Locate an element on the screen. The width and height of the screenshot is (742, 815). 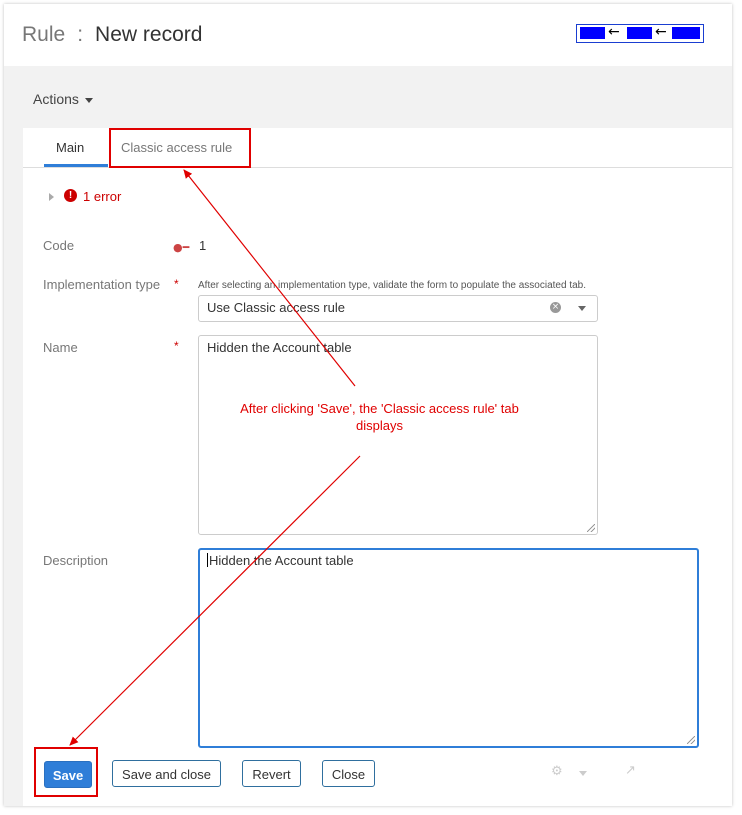
code-label: Code is located at coordinates (59, 245).